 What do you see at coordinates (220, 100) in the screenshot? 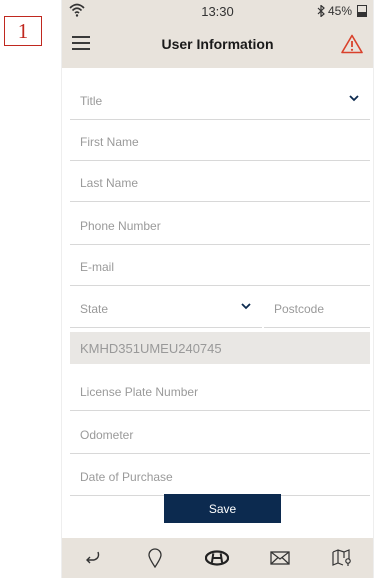
I see `title-select: Title` at bounding box center [220, 100].